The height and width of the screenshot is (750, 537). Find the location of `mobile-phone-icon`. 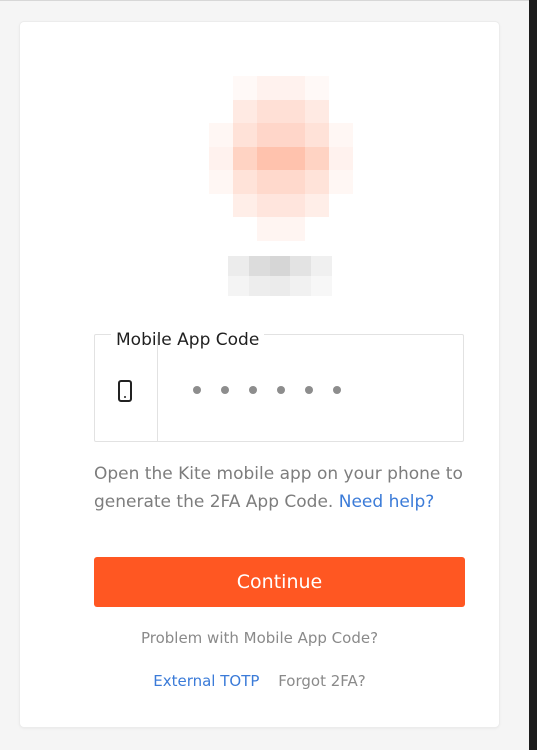

mobile-phone-icon is located at coordinates (125, 391).